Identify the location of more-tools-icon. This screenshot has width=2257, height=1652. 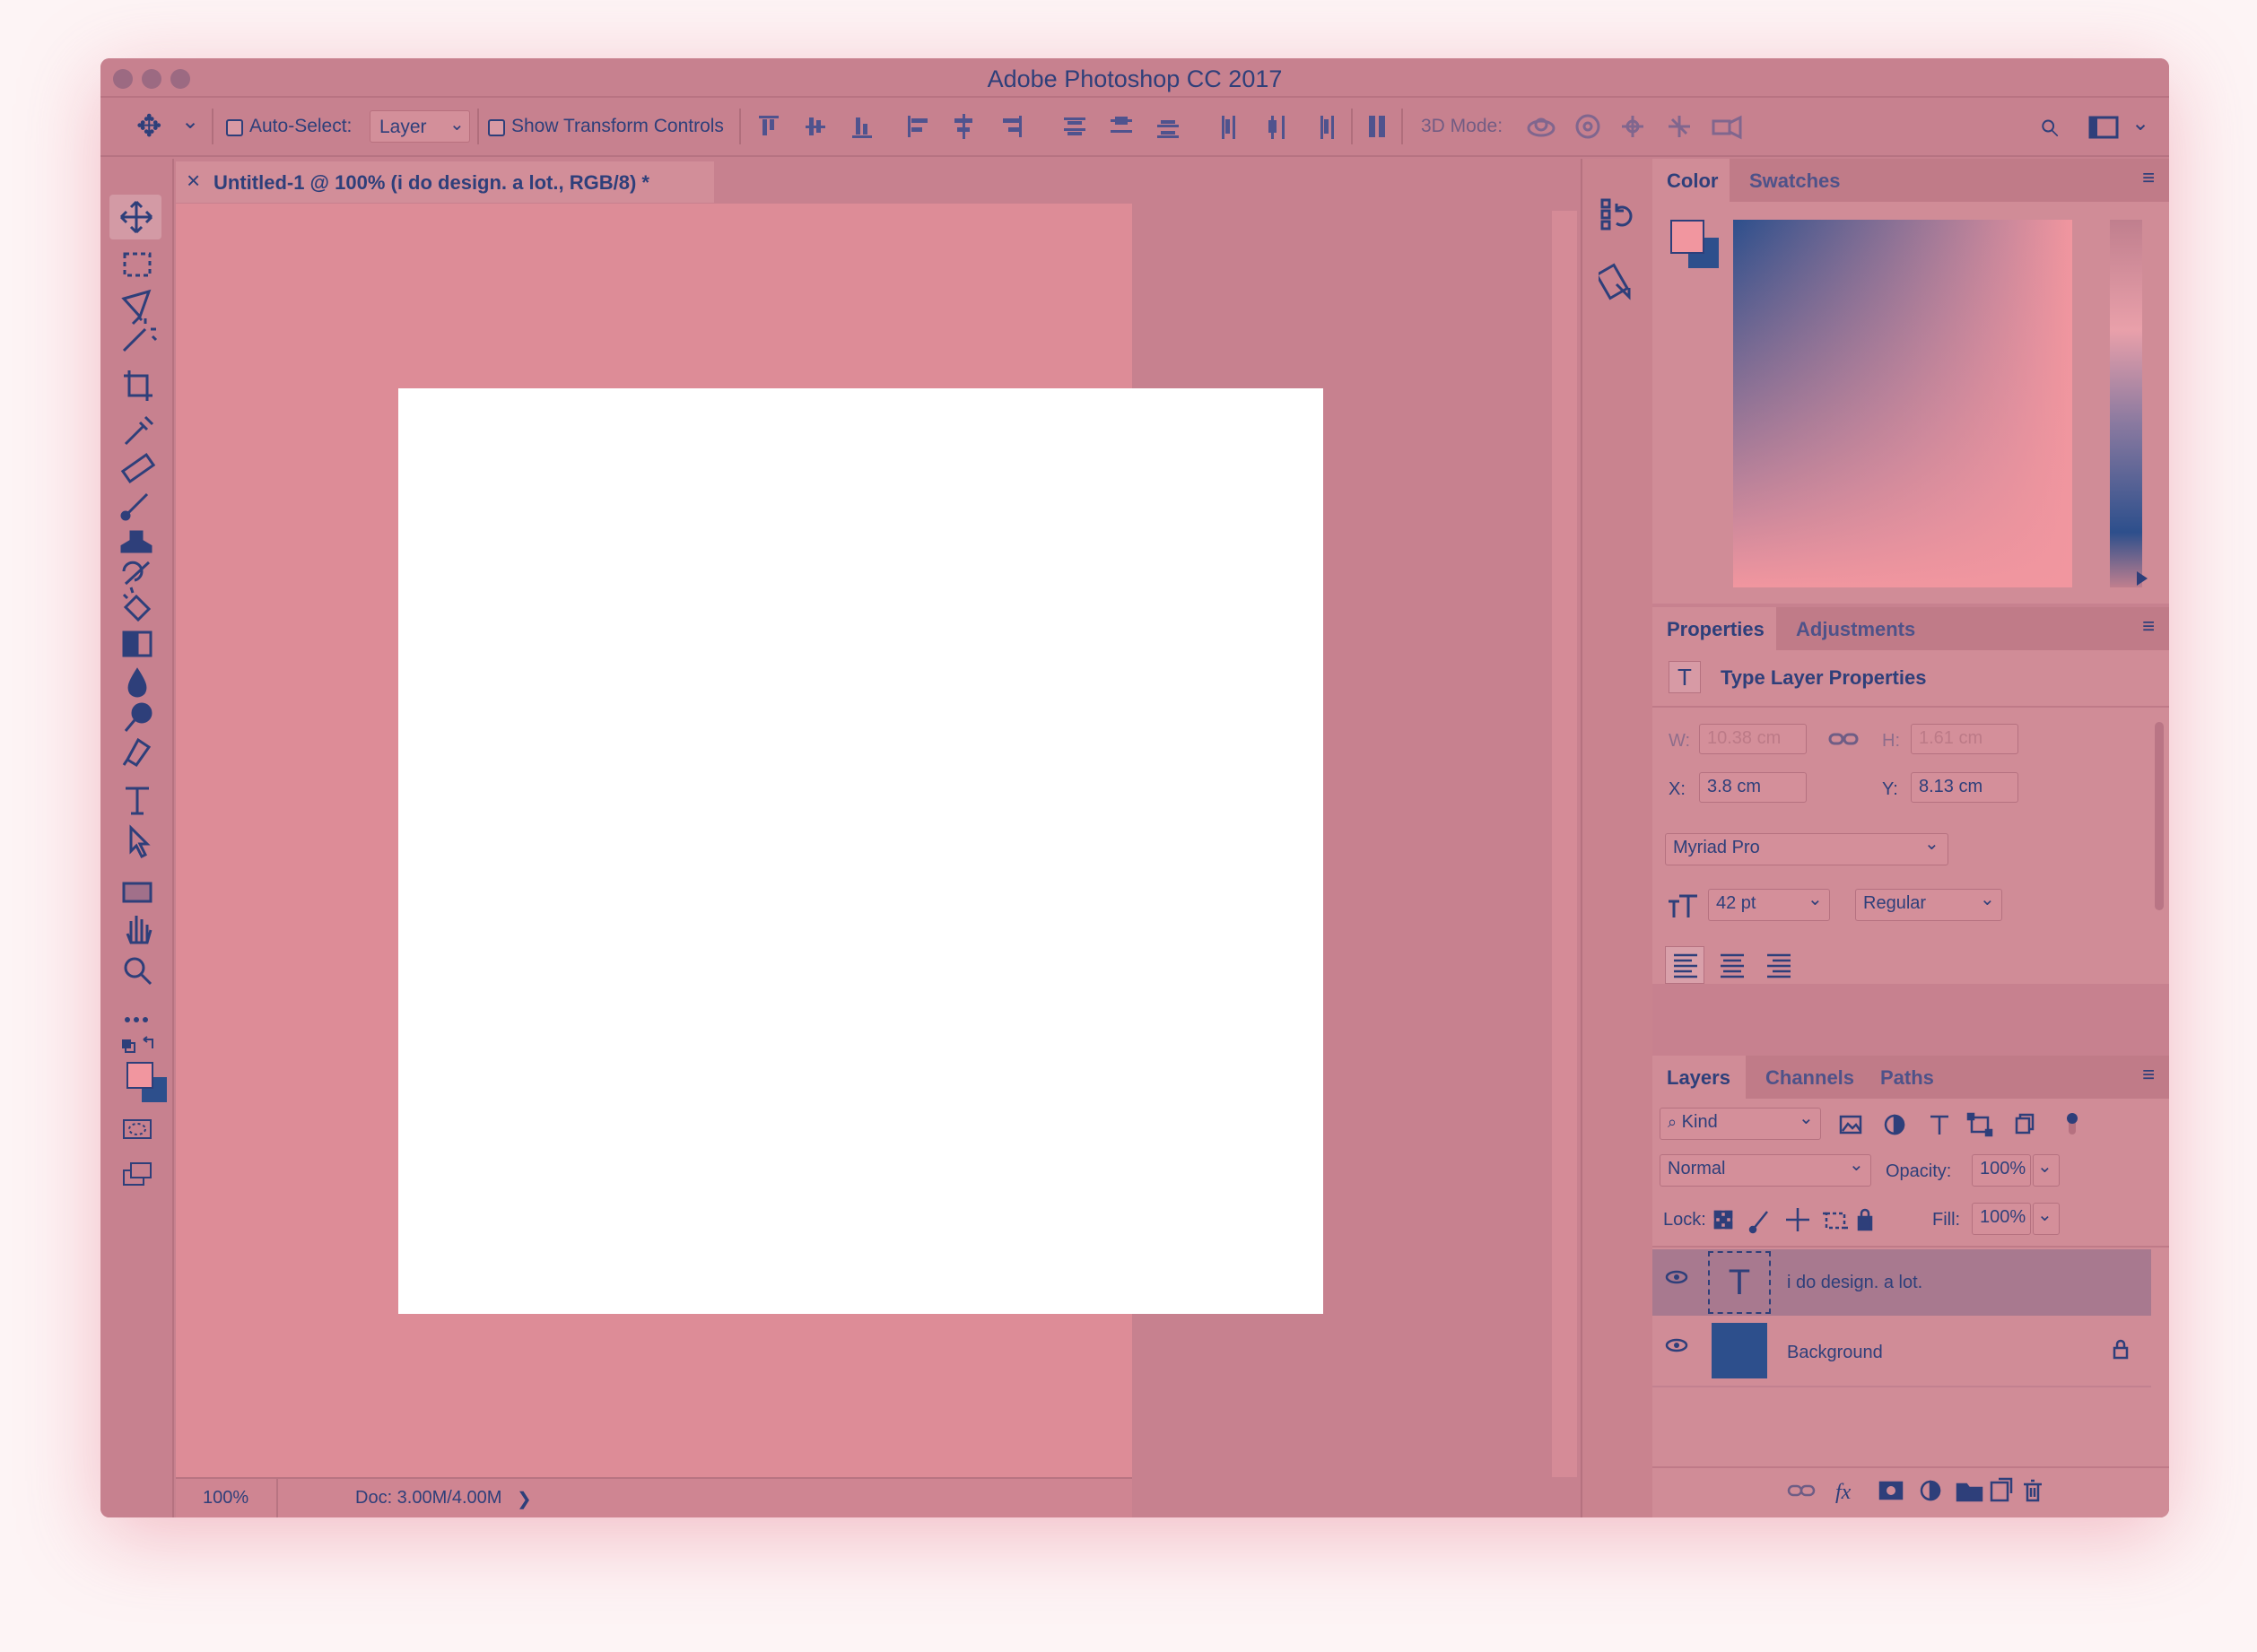
(136, 1019).